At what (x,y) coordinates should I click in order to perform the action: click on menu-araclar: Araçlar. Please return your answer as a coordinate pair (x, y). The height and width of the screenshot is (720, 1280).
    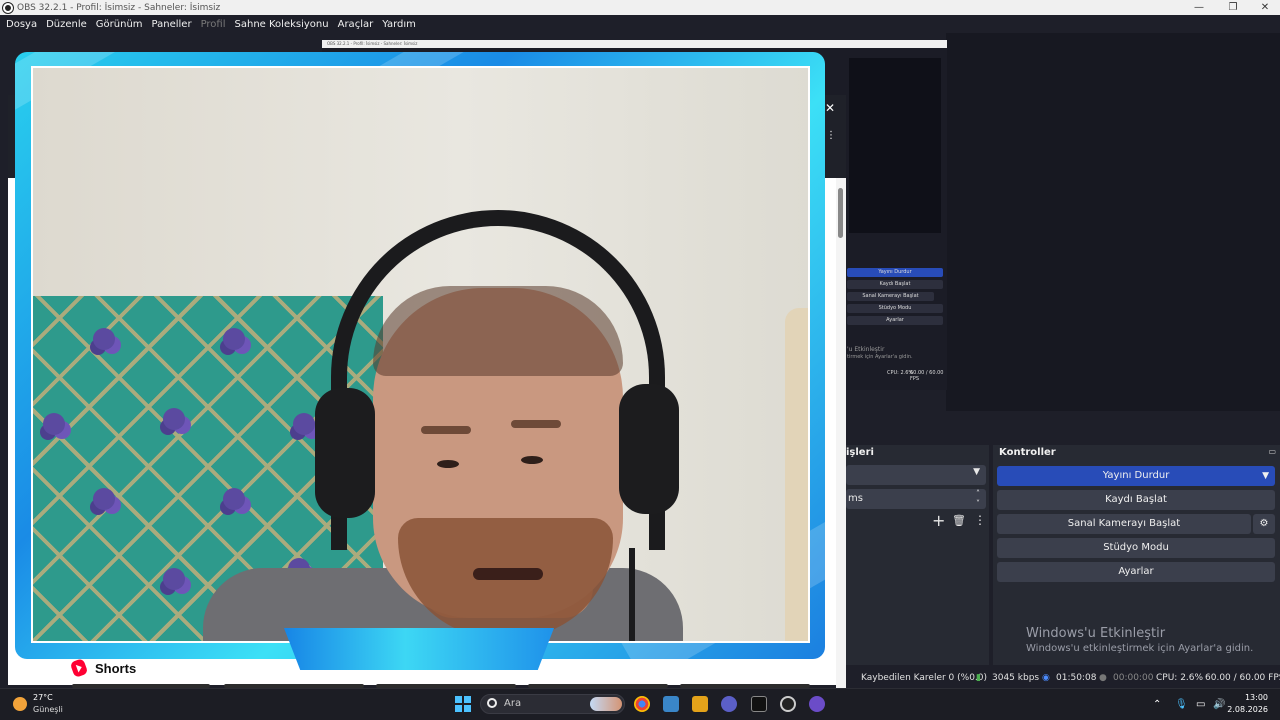
    Looking at the image, I should click on (356, 24).